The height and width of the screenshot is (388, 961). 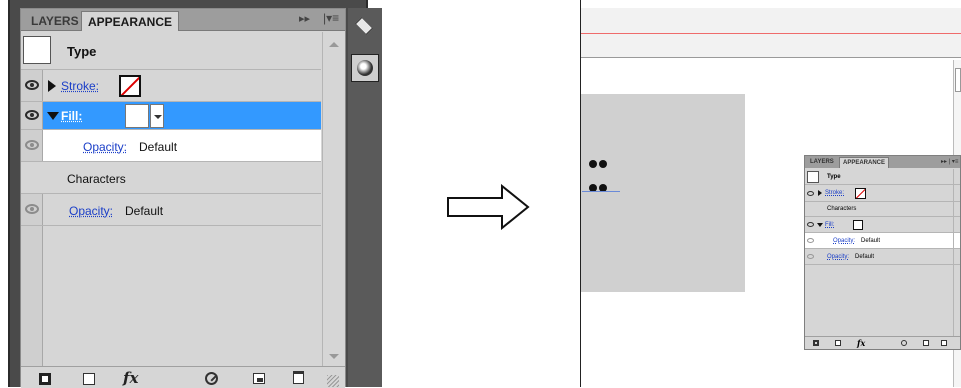 I want to click on fill-dropdown-button, so click(x=157, y=116).